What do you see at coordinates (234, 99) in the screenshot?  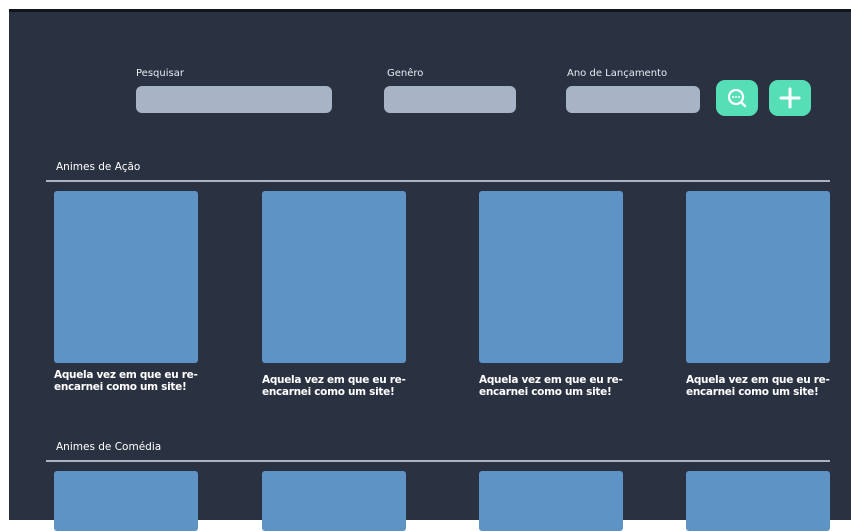 I see `search-input` at bounding box center [234, 99].